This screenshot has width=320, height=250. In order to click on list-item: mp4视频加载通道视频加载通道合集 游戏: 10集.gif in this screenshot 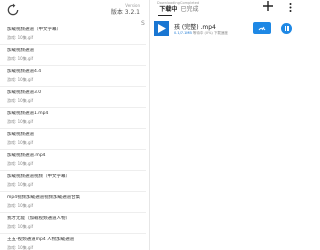, I will do `click(73, 202)`.